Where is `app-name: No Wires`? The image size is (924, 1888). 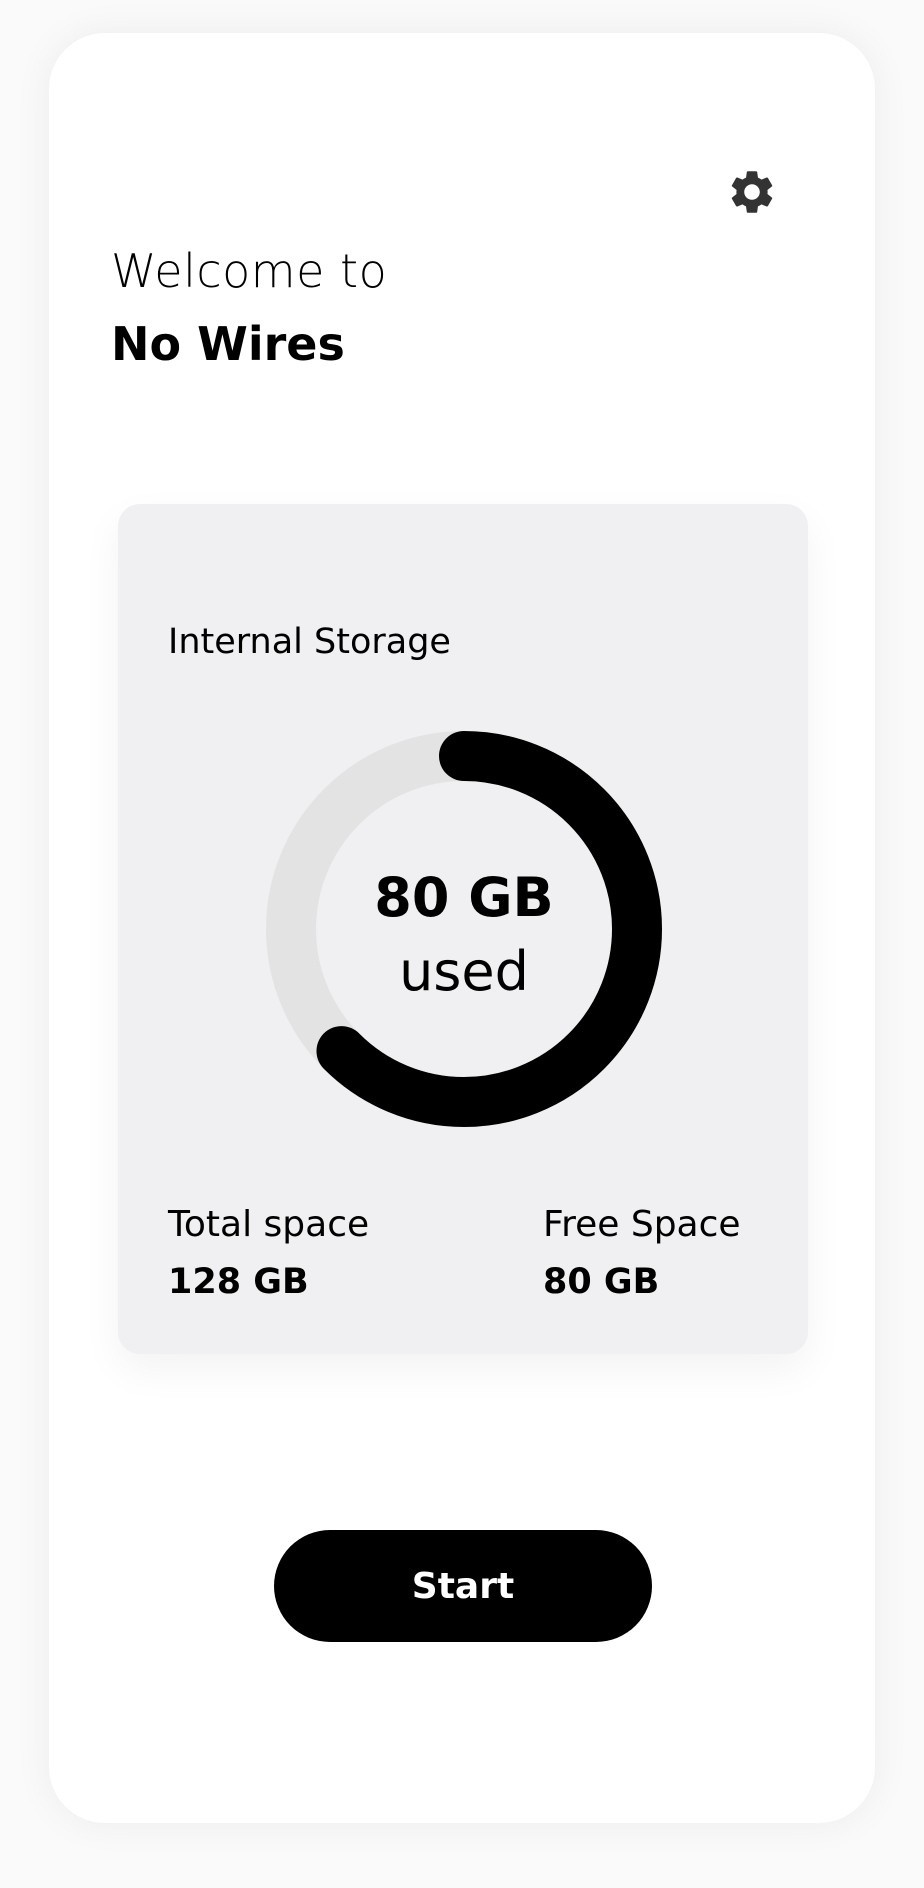
app-name: No Wires is located at coordinates (228, 344).